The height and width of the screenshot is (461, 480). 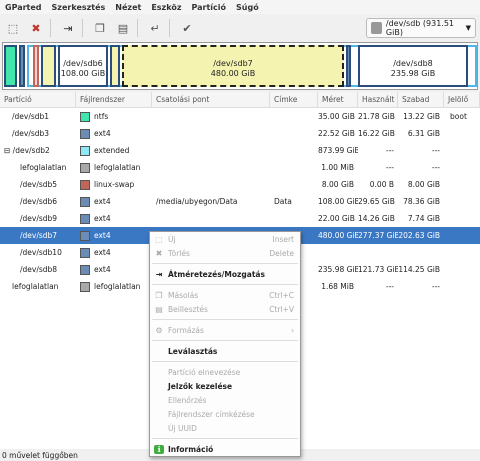 I want to click on menu-label: Törlés, so click(x=179, y=253).